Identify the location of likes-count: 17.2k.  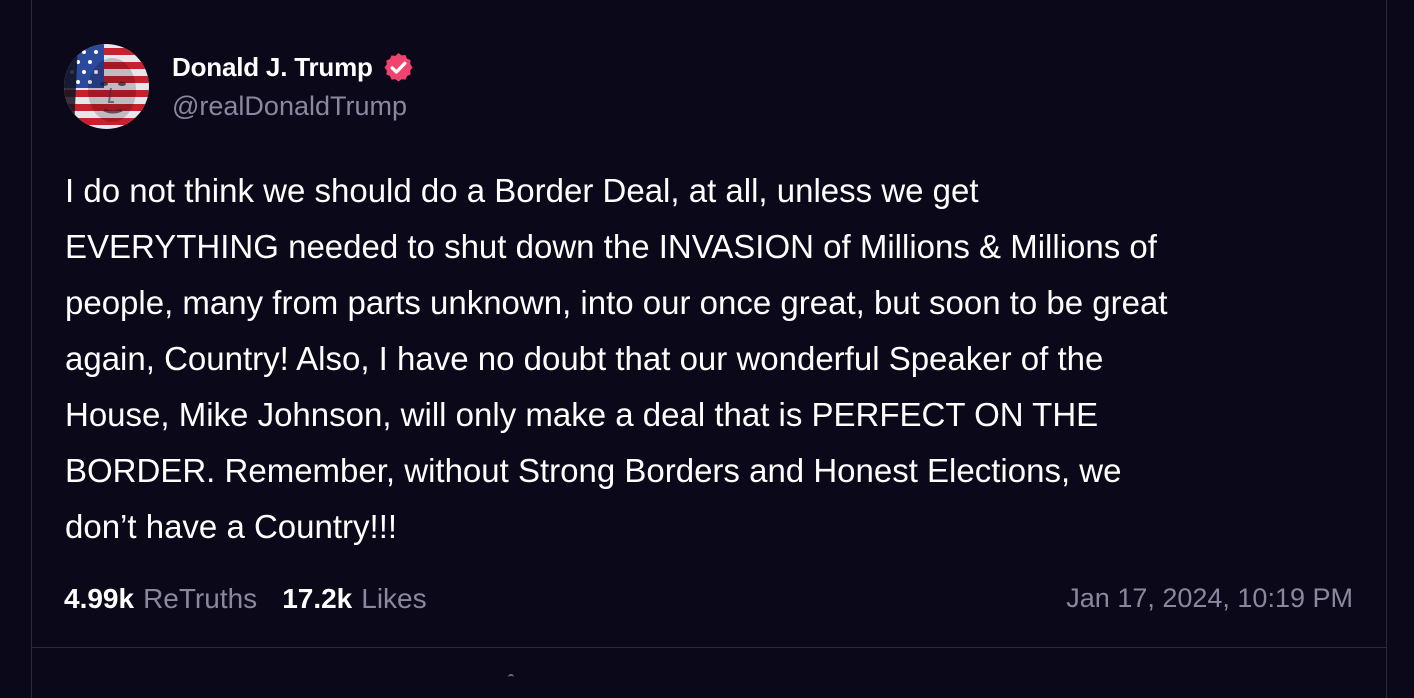
(317, 598).